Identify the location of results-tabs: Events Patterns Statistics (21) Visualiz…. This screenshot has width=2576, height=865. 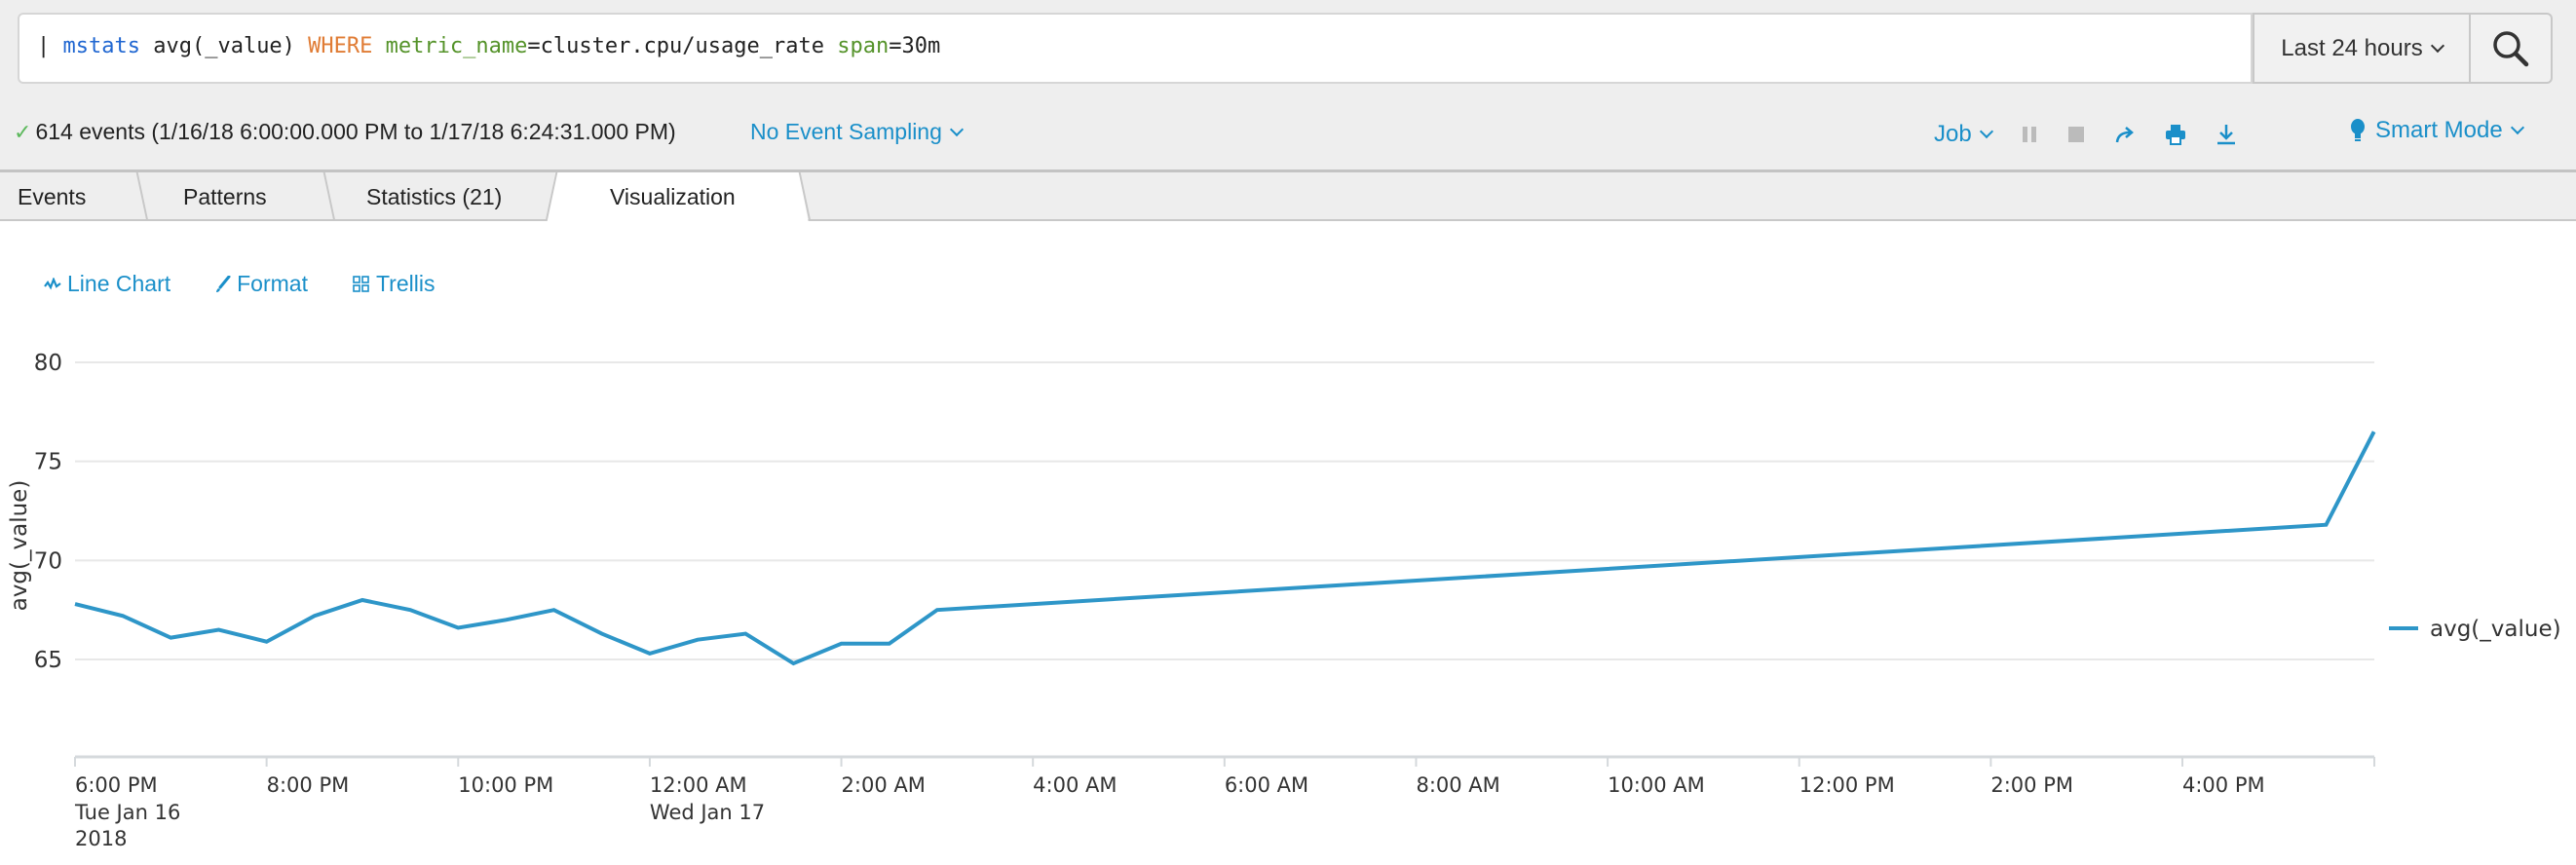
(1288, 197).